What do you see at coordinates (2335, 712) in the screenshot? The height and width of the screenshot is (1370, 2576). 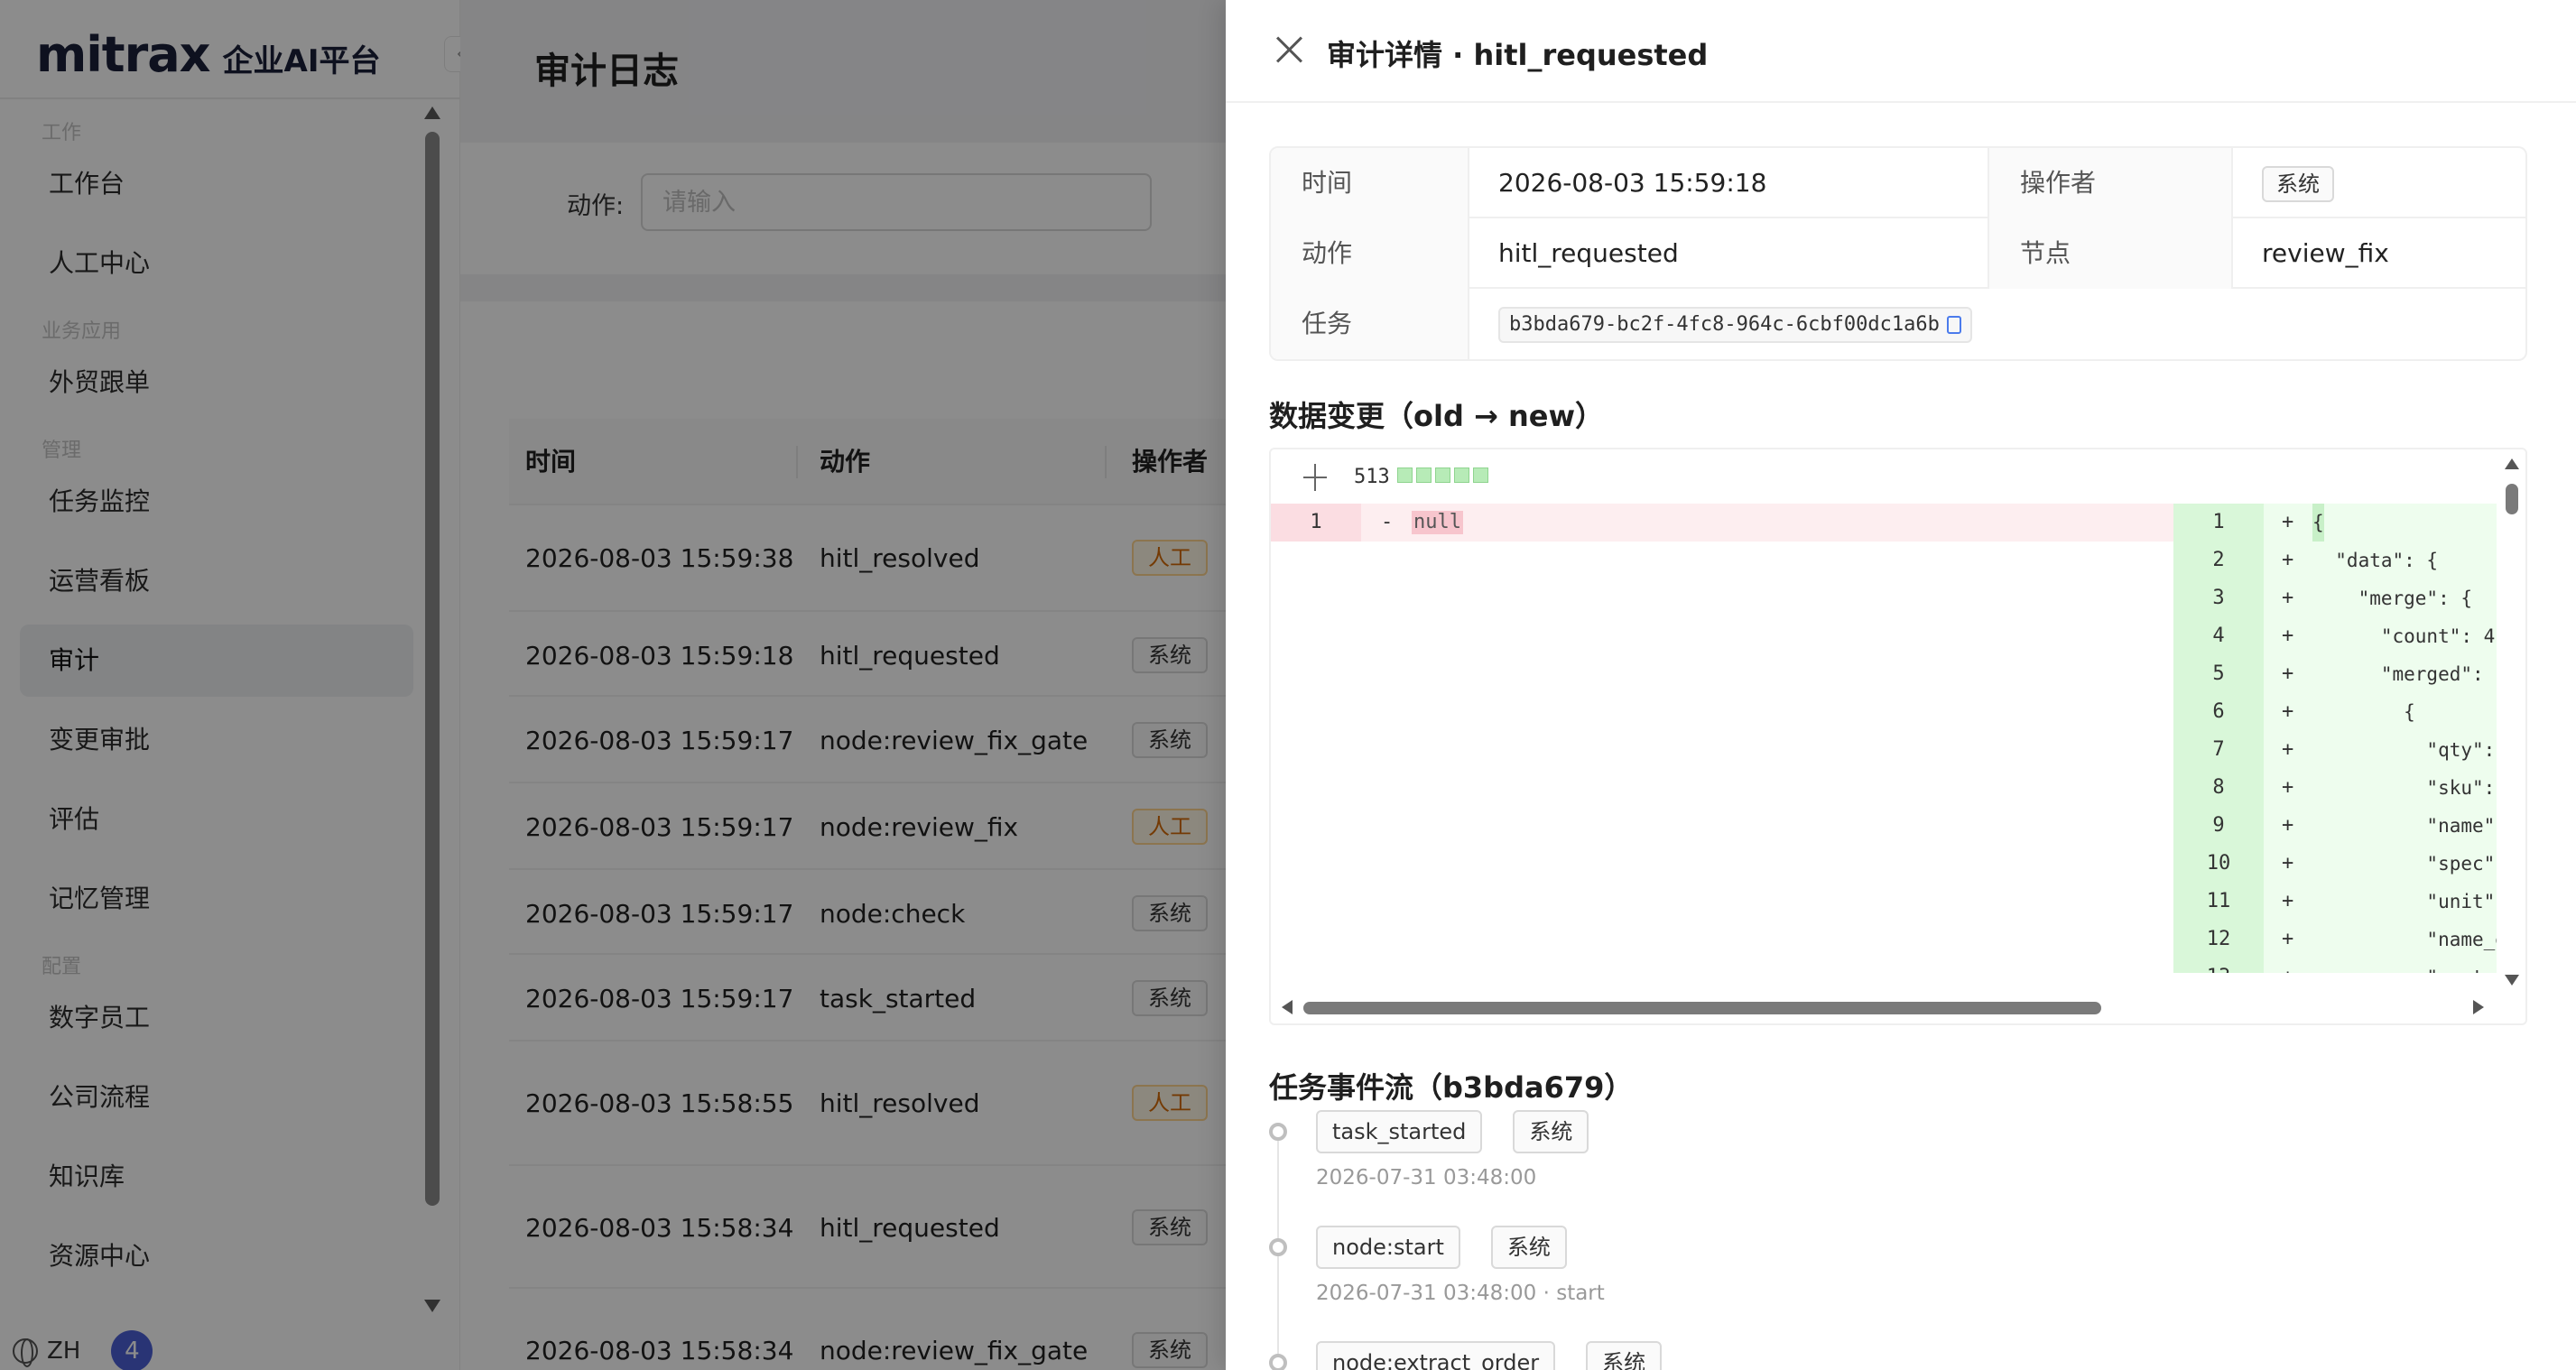 I see `added-line: 6 + {` at bounding box center [2335, 712].